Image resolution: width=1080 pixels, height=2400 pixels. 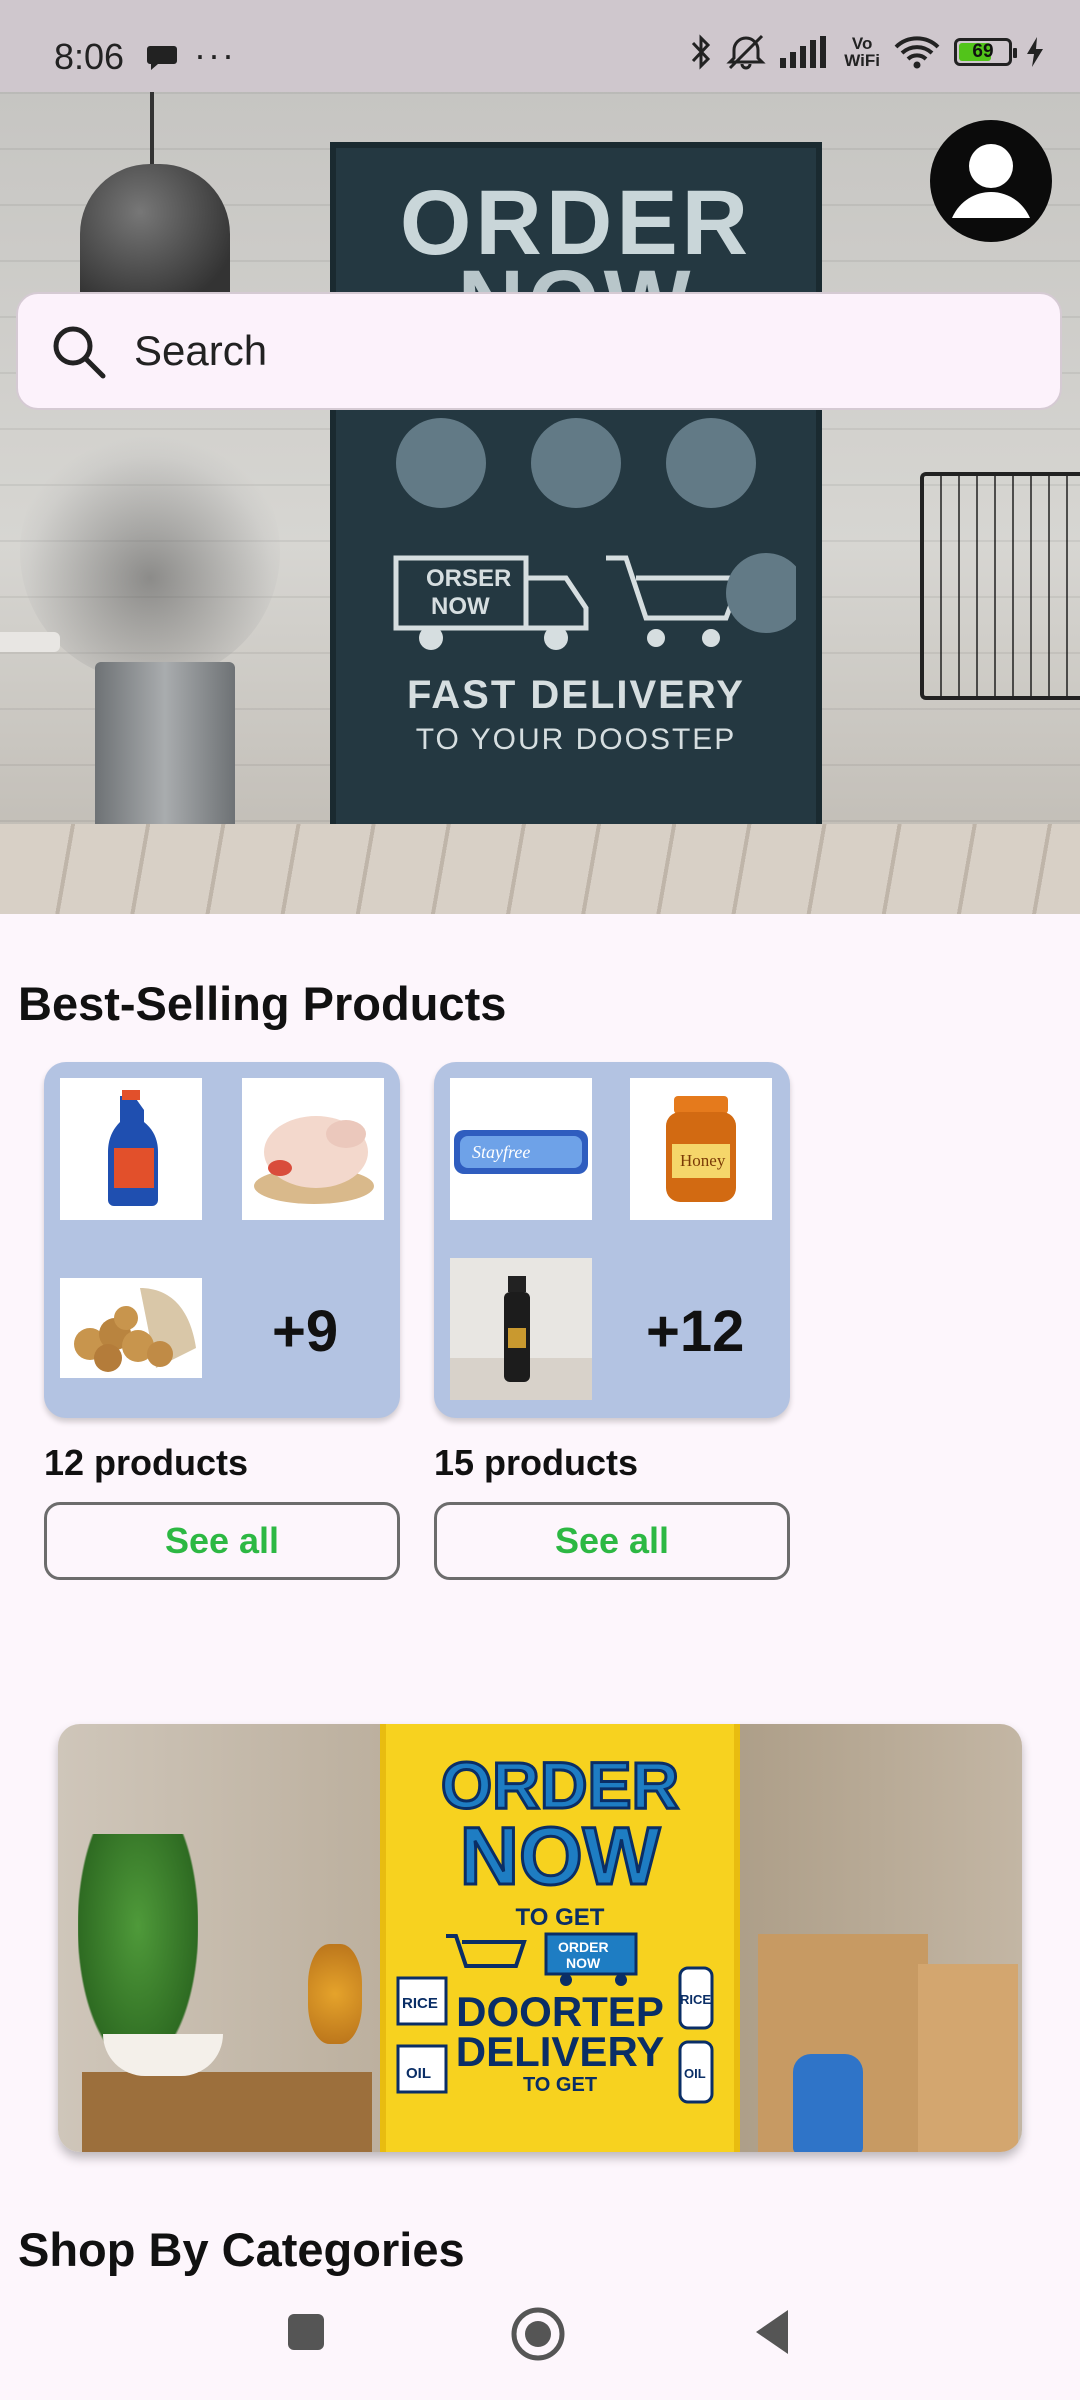 I want to click on rice-label-1: RICE, so click(x=420, y=2003).